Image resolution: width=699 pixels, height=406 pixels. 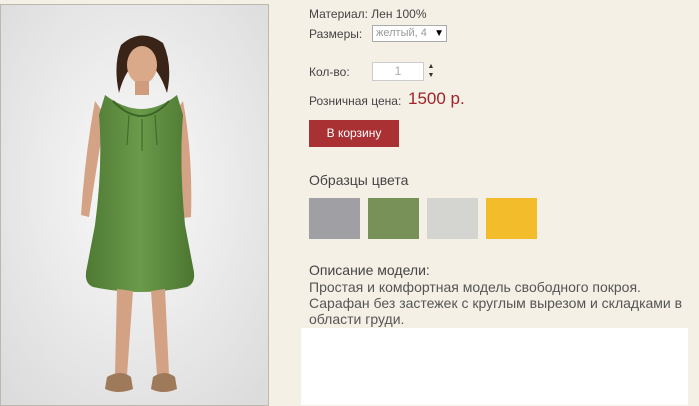 What do you see at coordinates (368, 14) in the screenshot?
I see `material-text: Материал: Лен 100%` at bounding box center [368, 14].